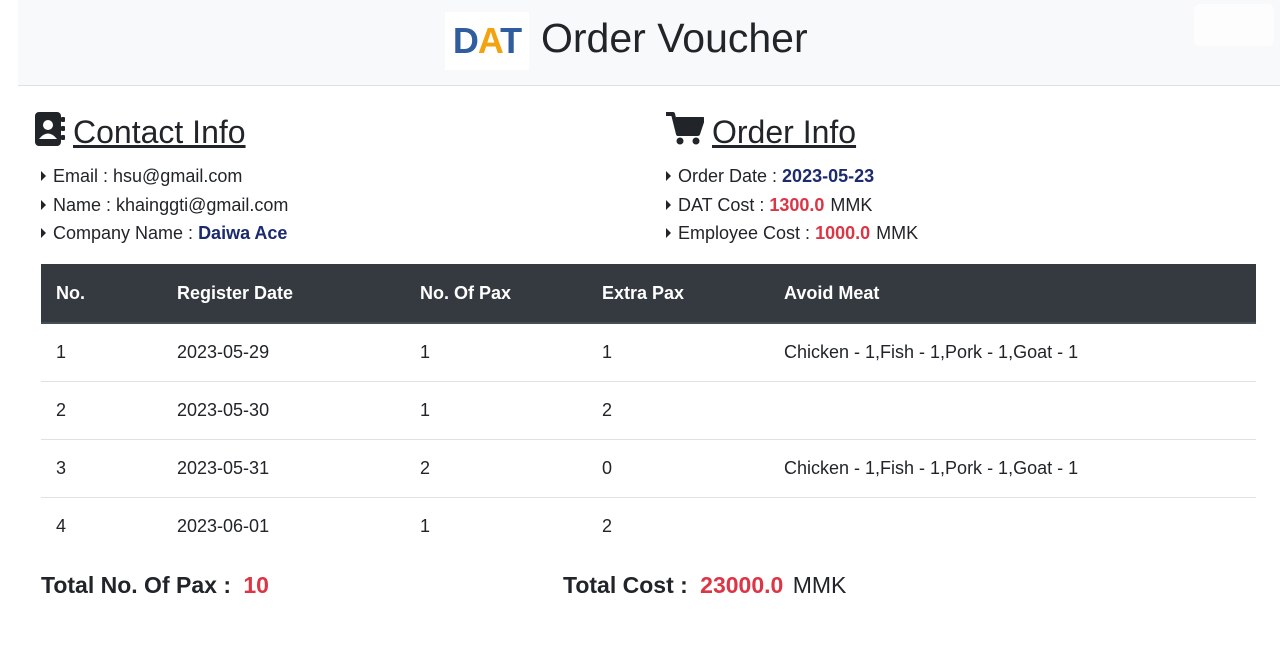  Describe the element at coordinates (101, 294) in the screenshot. I see `col-header-no: No.` at that location.